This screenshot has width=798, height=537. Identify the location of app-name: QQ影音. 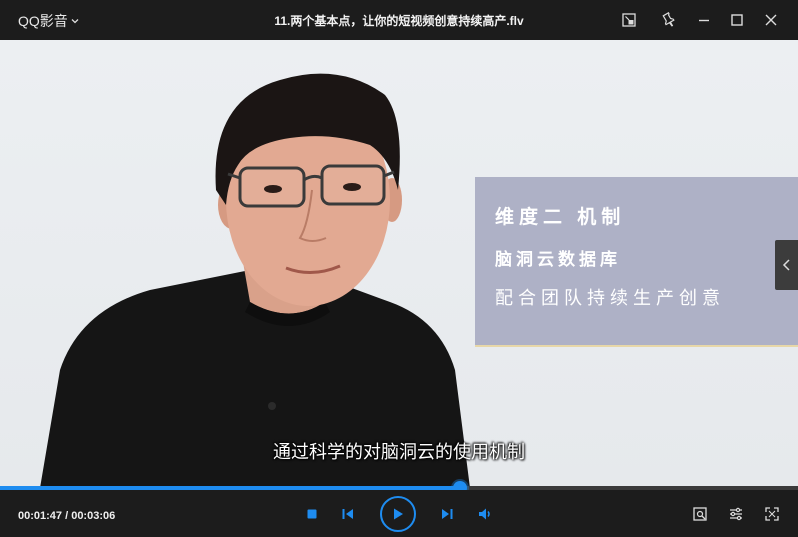
(43, 21).